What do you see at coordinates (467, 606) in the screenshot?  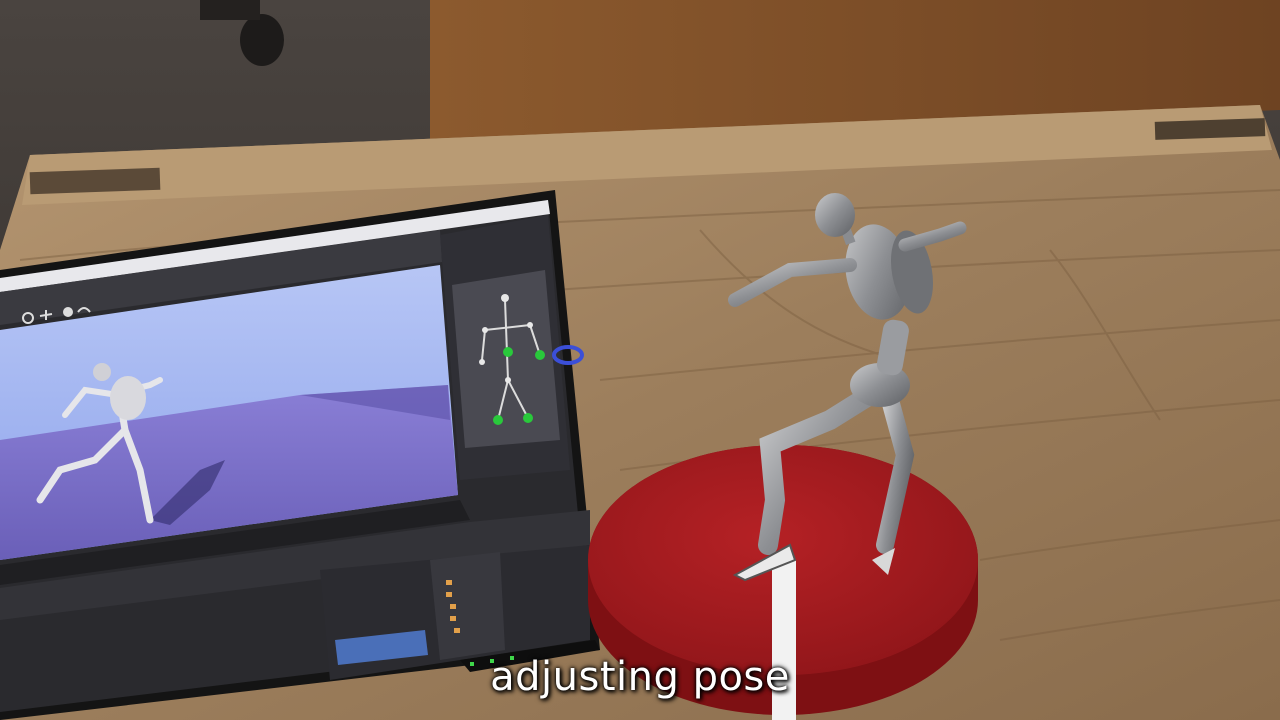 I see `scene-tree-panel` at bounding box center [467, 606].